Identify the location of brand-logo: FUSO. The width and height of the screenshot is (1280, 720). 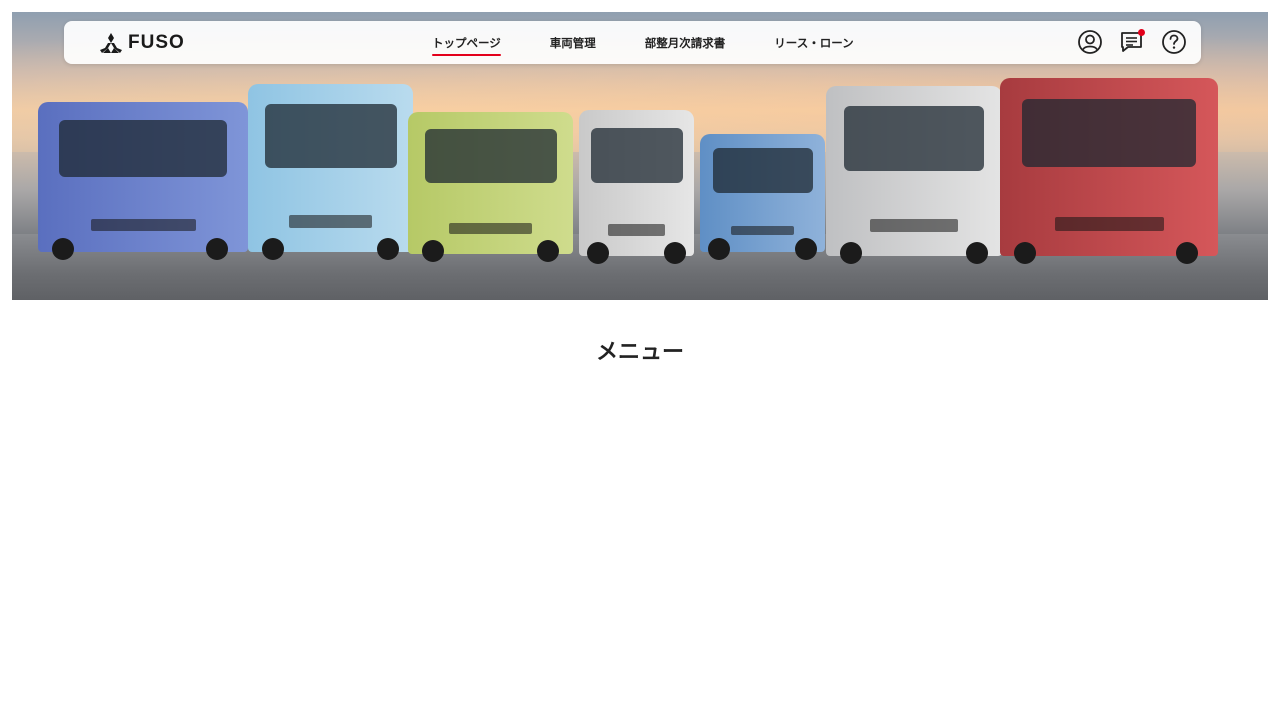
(142, 43).